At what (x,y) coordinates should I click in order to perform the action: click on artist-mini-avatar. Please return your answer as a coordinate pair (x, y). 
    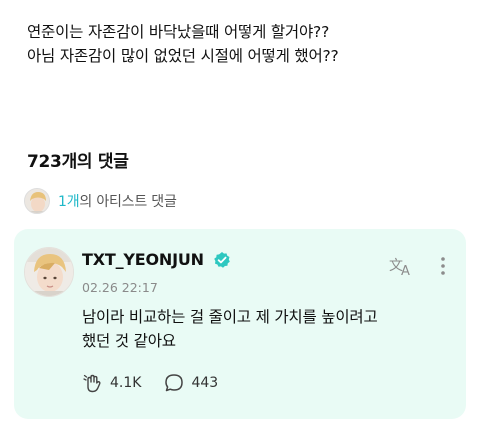
    Looking at the image, I should click on (37, 201).